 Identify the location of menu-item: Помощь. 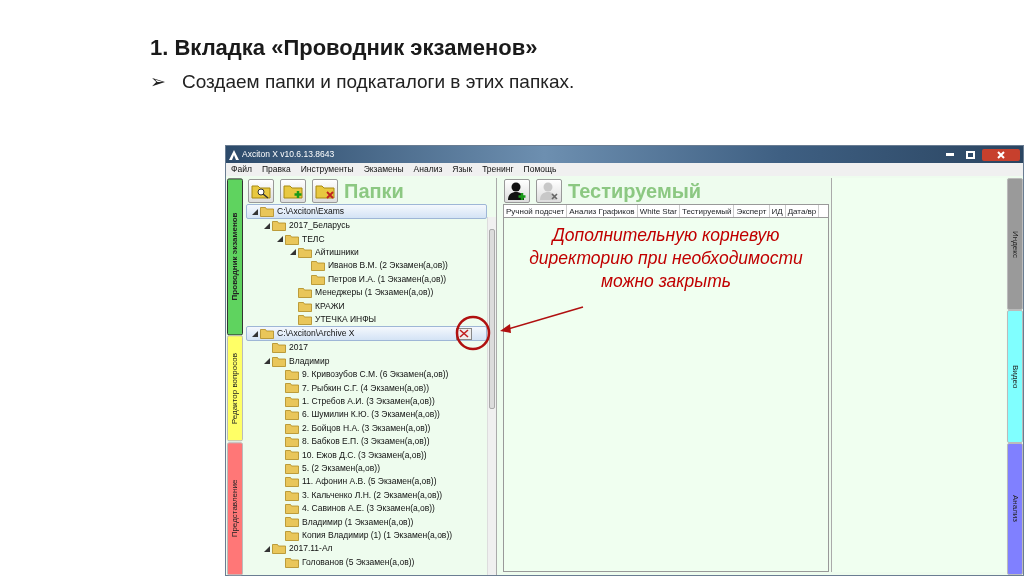
(540, 169).